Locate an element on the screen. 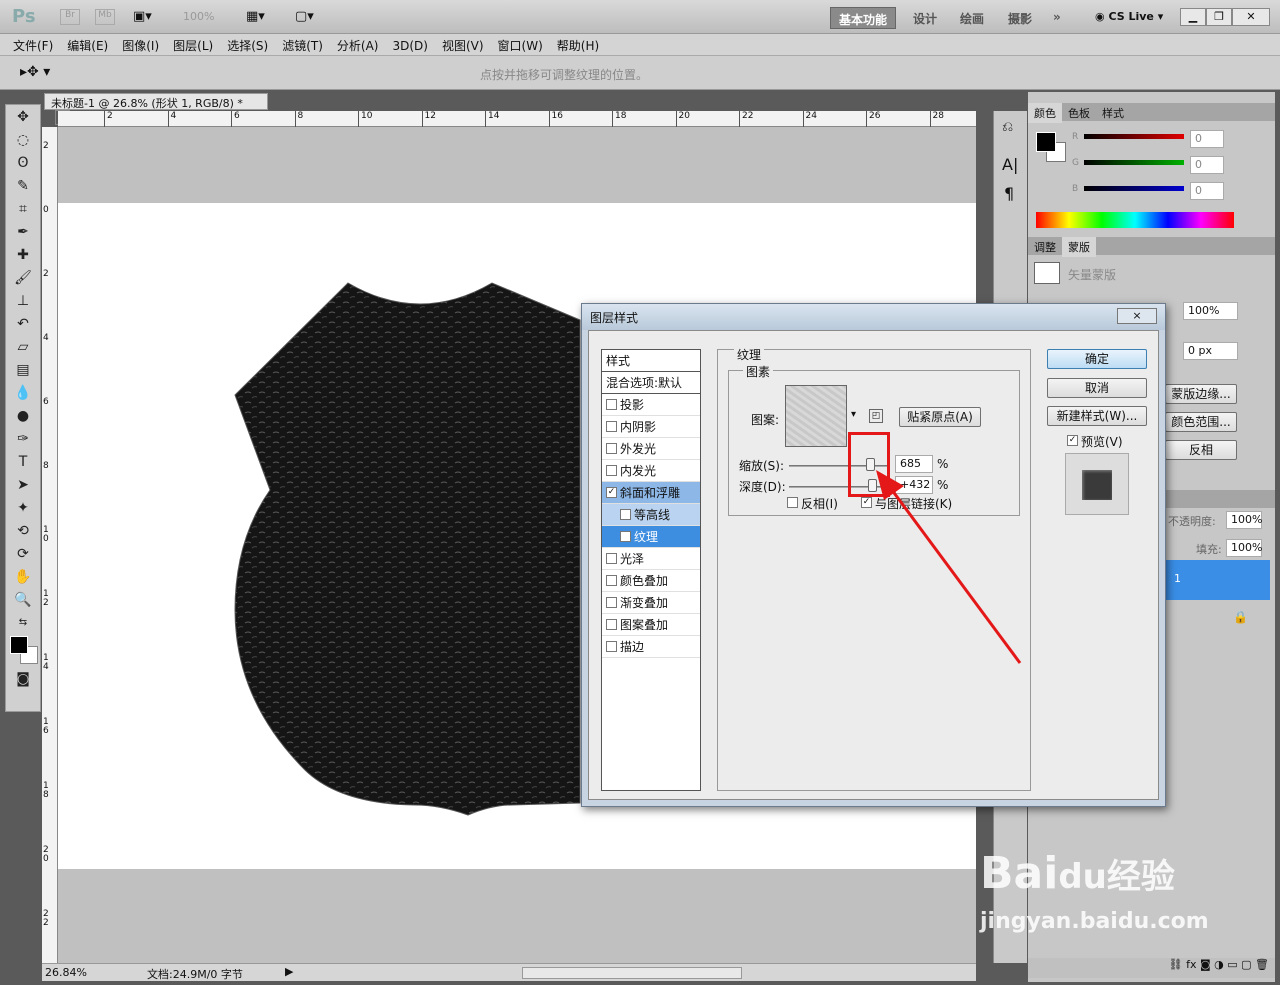 The width and height of the screenshot is (1280, 985). fg-color-chip is located at coordinates (1046, 142).